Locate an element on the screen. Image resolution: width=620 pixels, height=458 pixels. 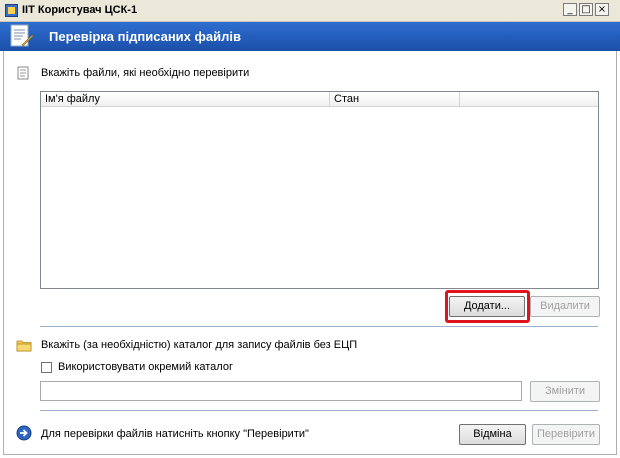
file-list-header: Ім'я файлу Стан is located at coordinates (319, 99).